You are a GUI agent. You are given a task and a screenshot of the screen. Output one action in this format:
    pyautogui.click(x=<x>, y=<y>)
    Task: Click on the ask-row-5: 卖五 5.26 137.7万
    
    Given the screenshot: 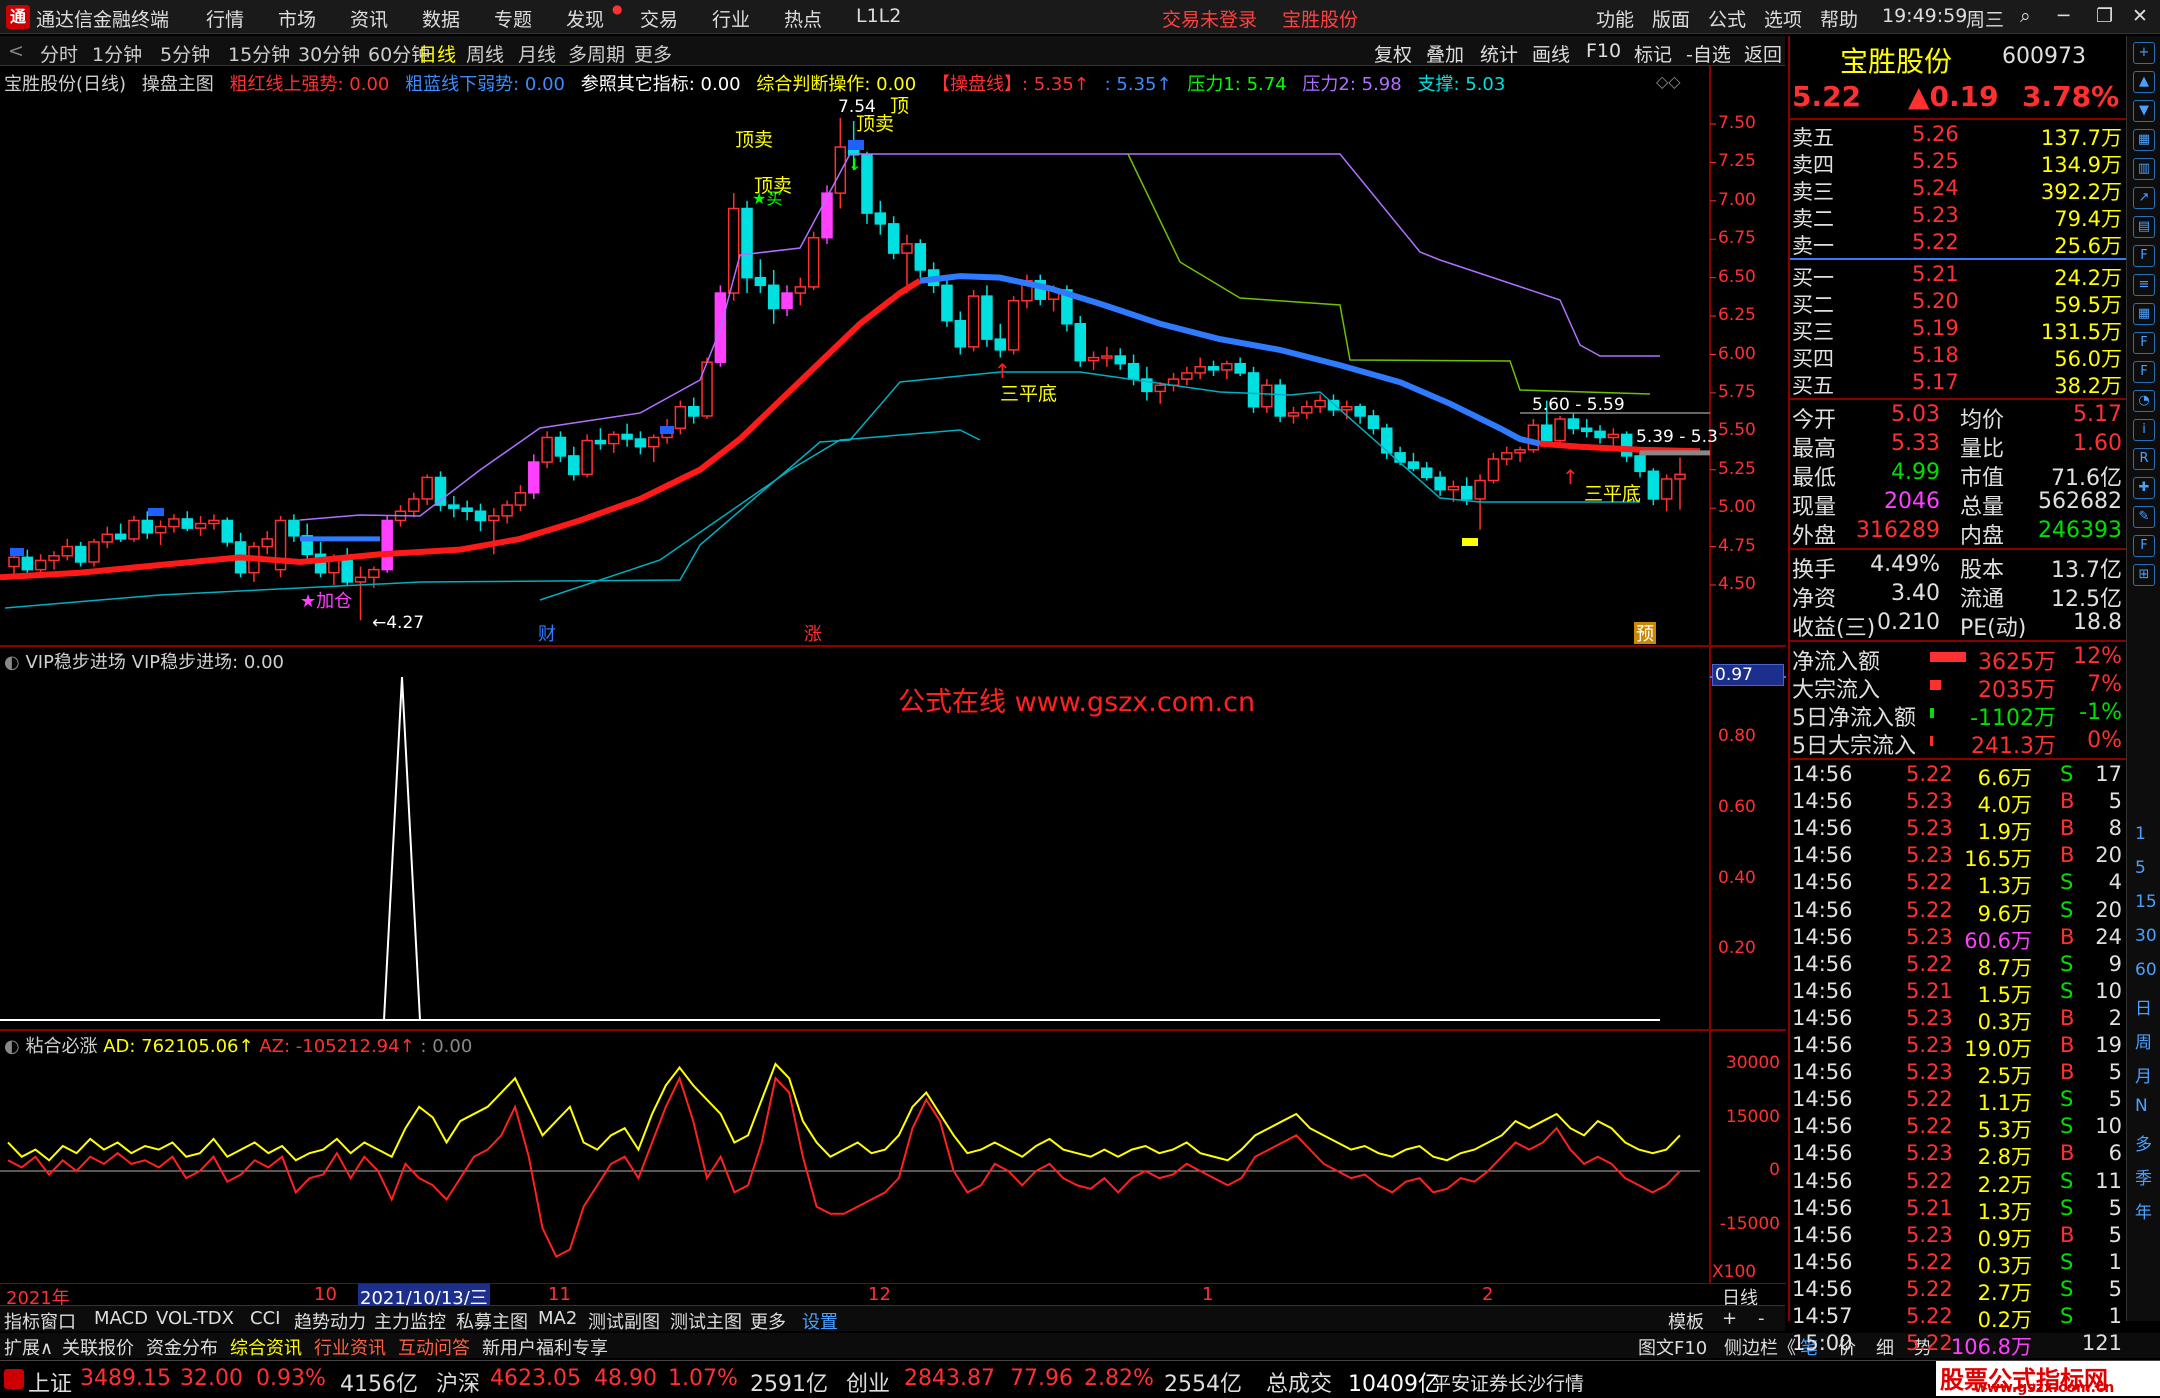 What is the action you would take?
    pyautogui.click(x=1958, y=136)
    